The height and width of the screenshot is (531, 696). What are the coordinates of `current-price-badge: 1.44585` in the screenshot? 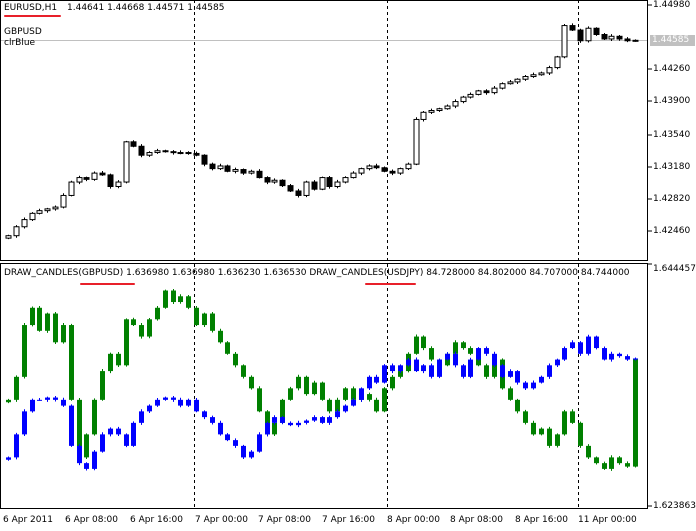 It's located at (672, 40).